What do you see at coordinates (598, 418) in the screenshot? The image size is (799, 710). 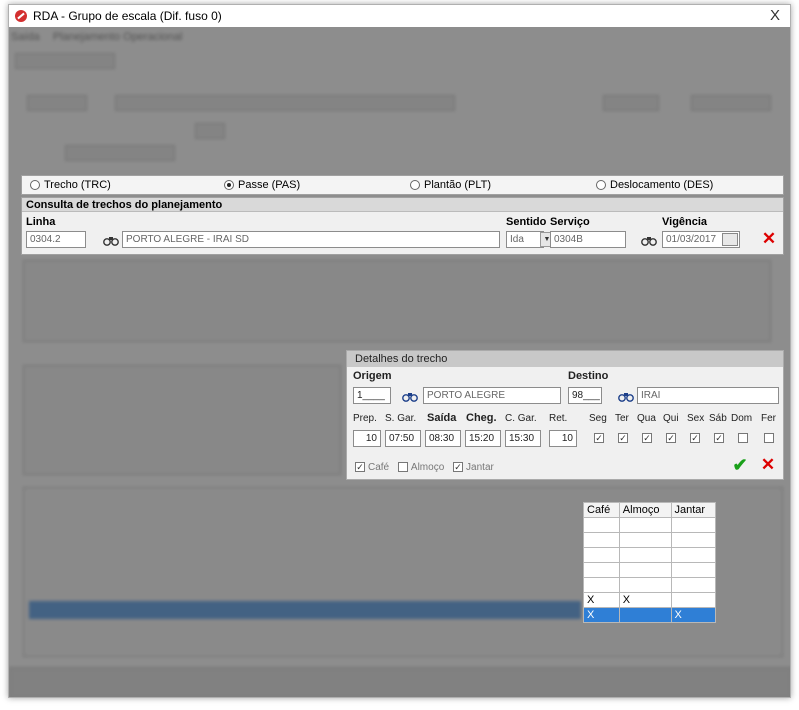 I see `day-label-seg: Seg` at bounding box center [598, 418].